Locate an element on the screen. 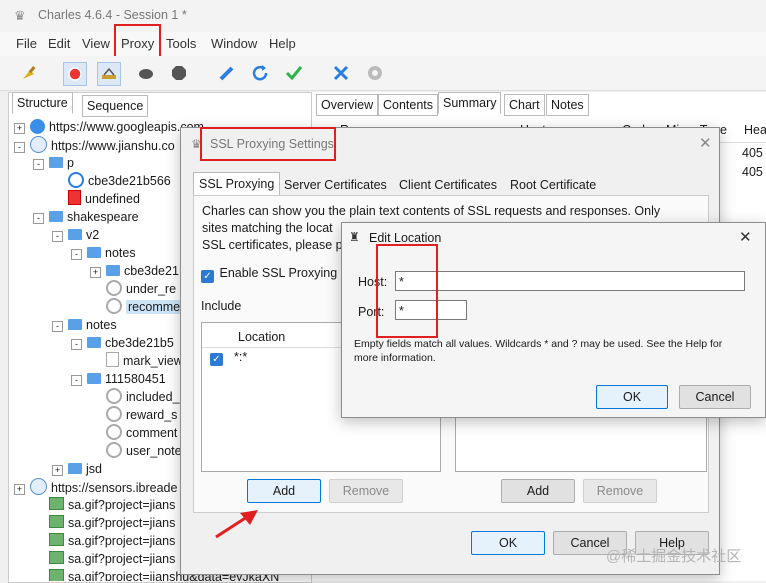 This screenshot has width=766, height=583. tree-item: + cbe3de21 is located at coordinates (134, 271).